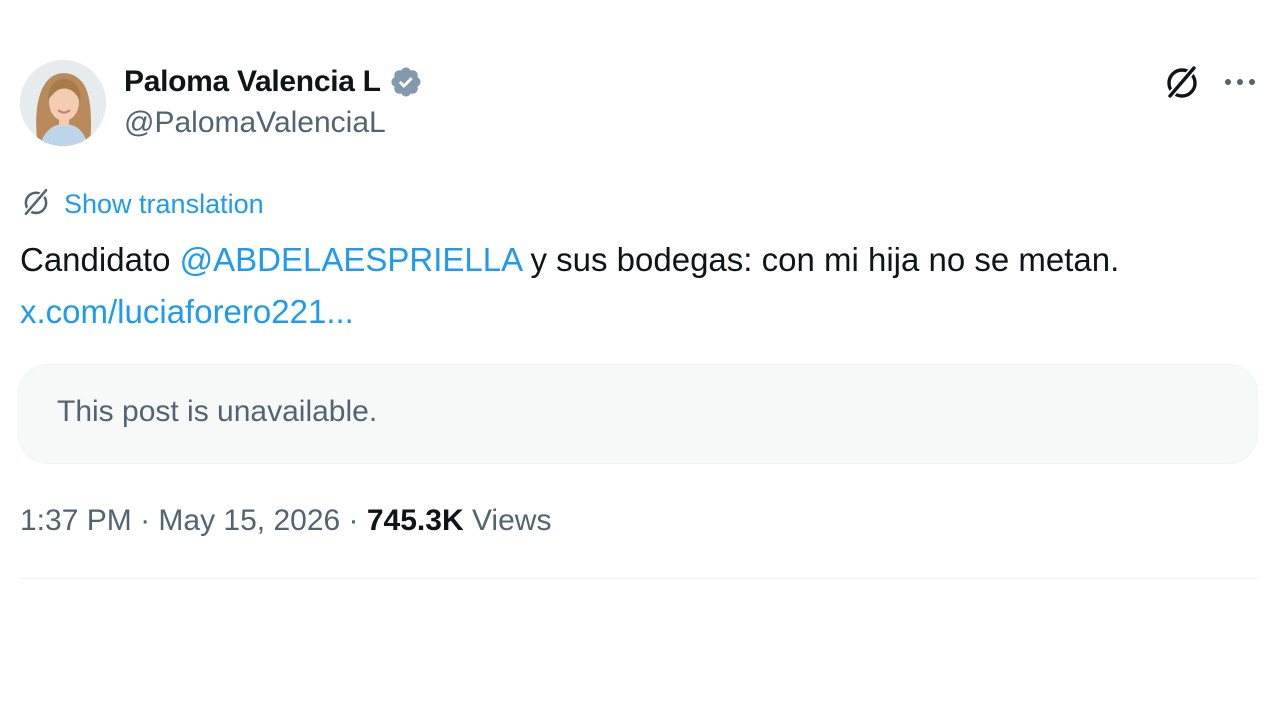  What do you see at coordinates (406, 82) in the screenshot?
I see `verified-badge-icon` at bounding box center [406, 82].